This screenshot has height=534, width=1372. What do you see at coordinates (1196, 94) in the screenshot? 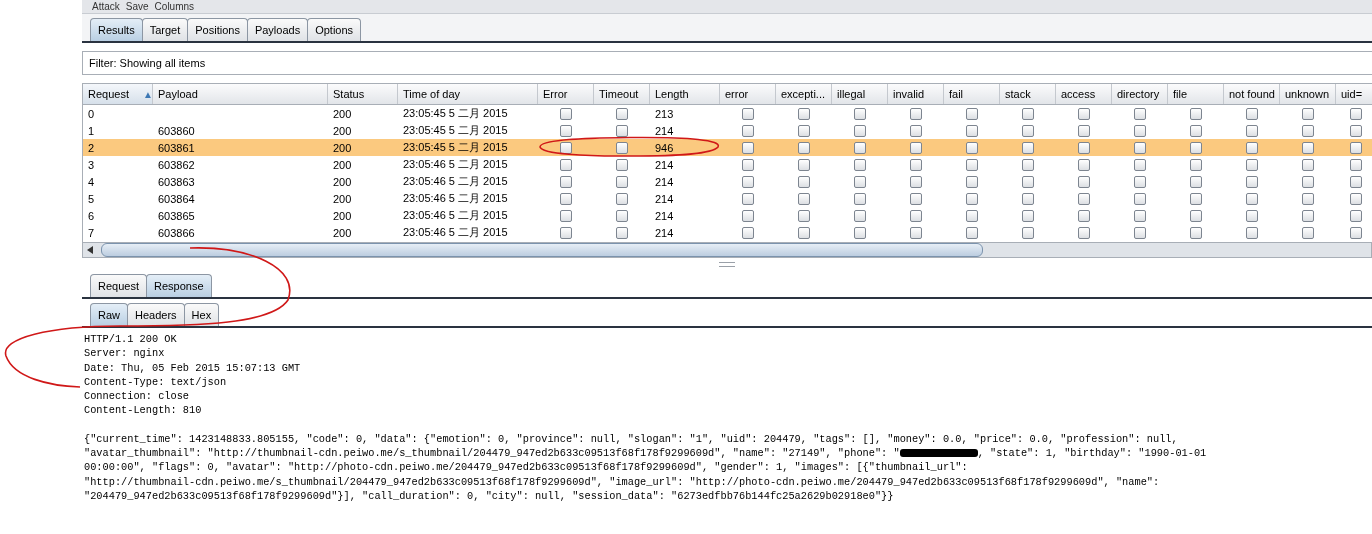
I see `column-header: file` at bounding box center [1196, 94].